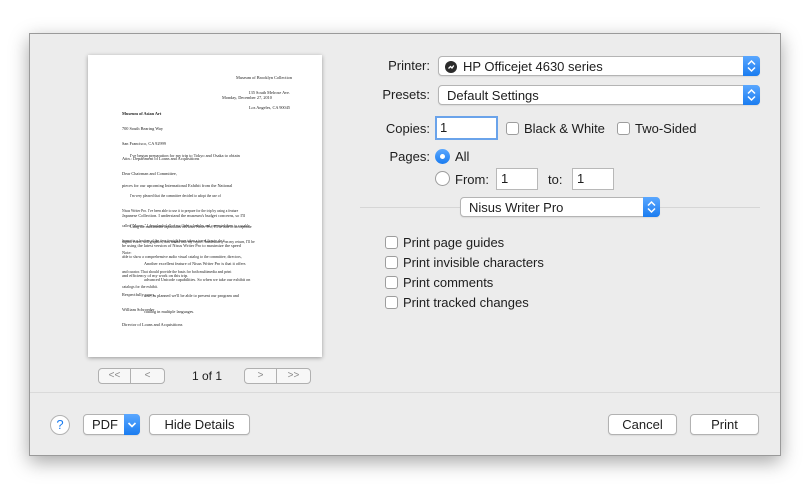 This screenshot has height=487, width=808. What do you see at coordinates (406, 94) in the screenshot?
I see `presets-label: Presets:` at bounding box center [406, 94].